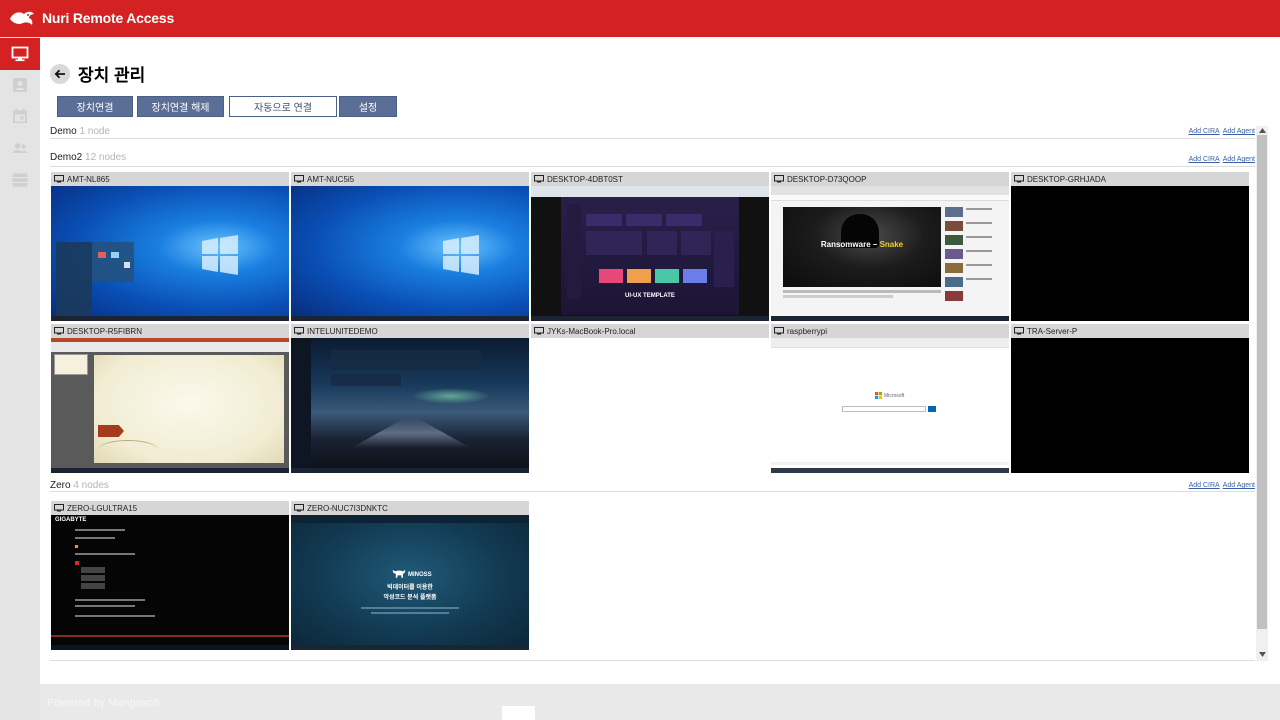 The width and height of the screenshot is (1280, 720). Describe the element at coordinates (80, 131) in the screenshot. I see `group-header-demo: Demo 1 node` at that location.